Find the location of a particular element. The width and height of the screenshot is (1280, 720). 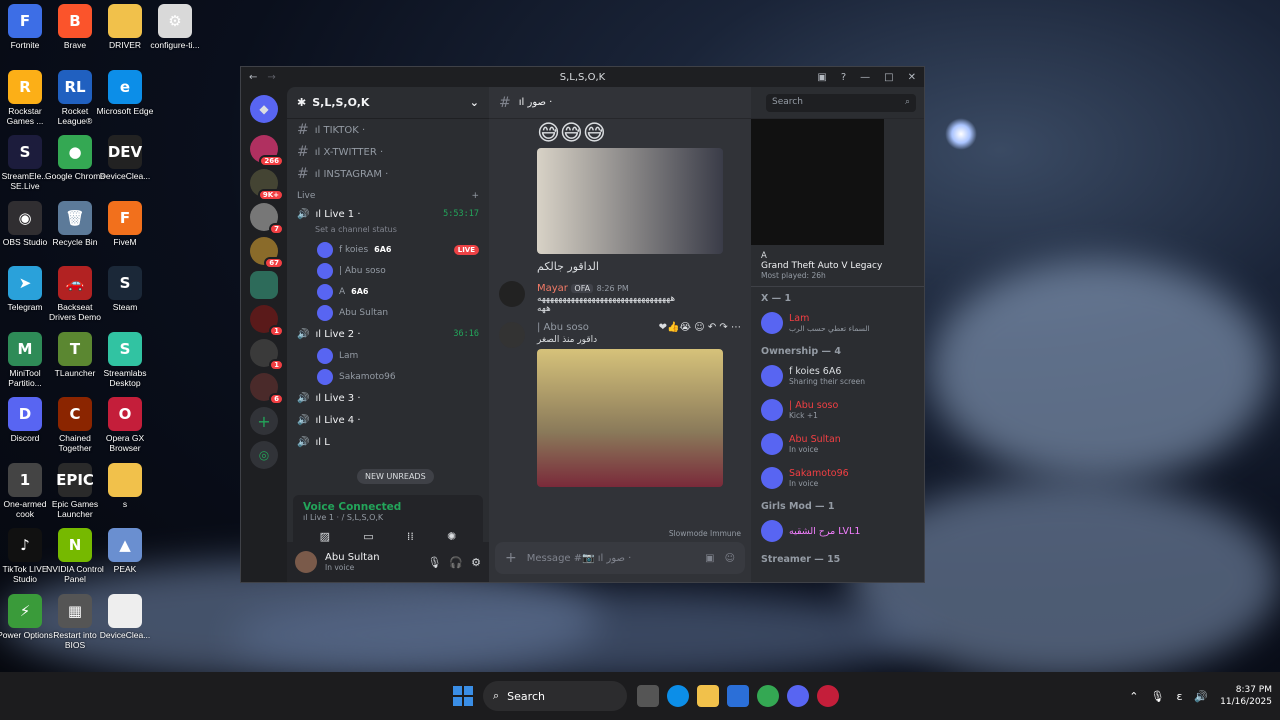

voice-member: Sakamoto96 is located at coordinates (388, 376).